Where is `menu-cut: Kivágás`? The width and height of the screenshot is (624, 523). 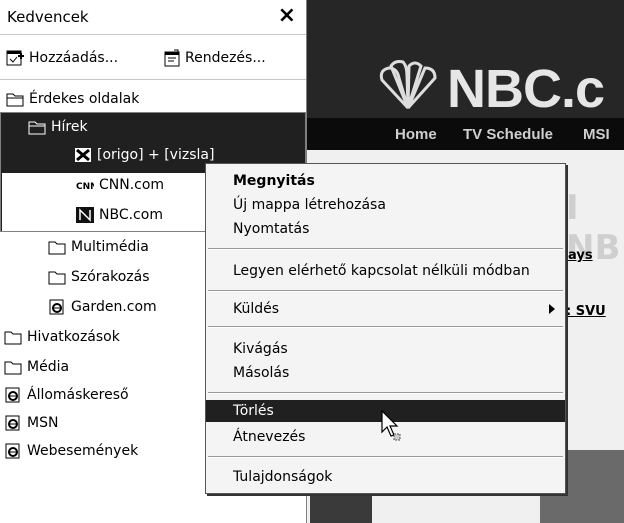 menu-cut: Kivágás is located at coordinates (385, 349).